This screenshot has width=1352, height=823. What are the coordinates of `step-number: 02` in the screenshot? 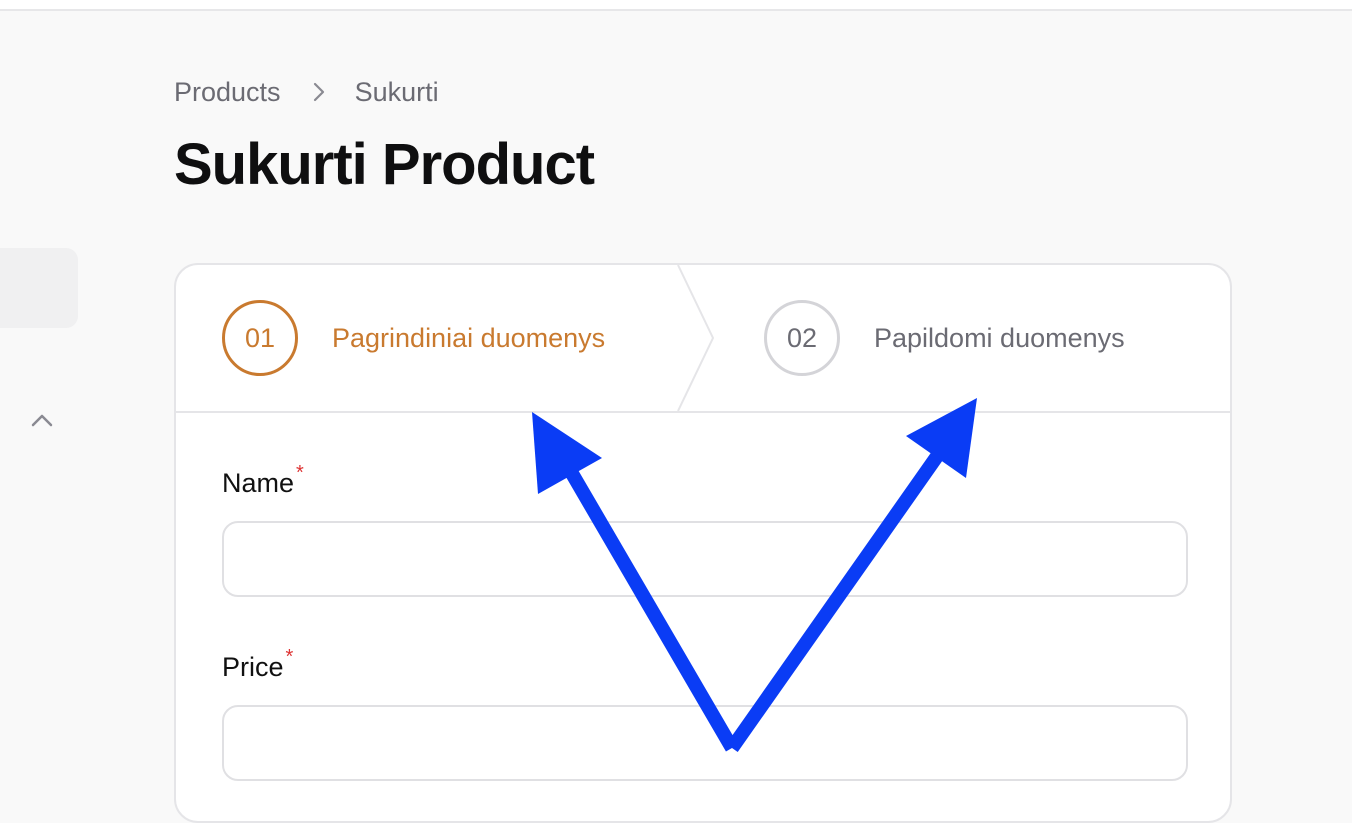 It's located at (802, 338).